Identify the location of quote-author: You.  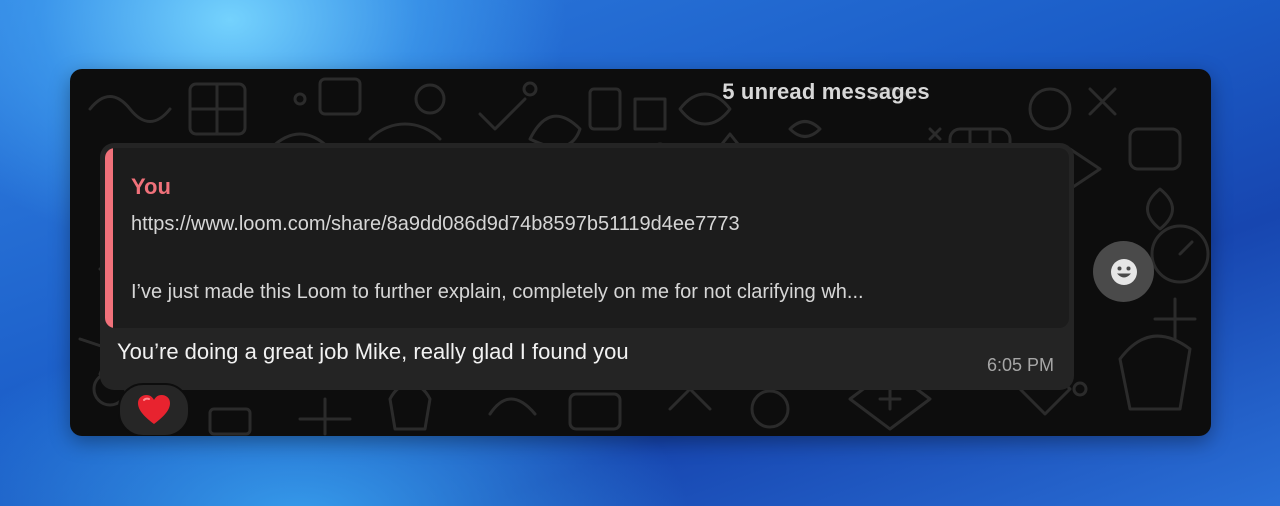
(151, 186).